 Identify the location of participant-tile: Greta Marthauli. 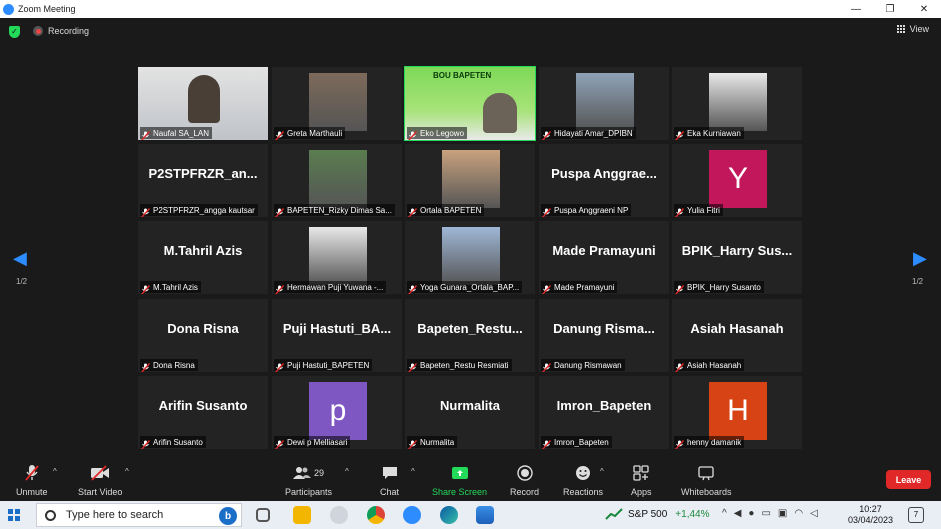
(337, 103).